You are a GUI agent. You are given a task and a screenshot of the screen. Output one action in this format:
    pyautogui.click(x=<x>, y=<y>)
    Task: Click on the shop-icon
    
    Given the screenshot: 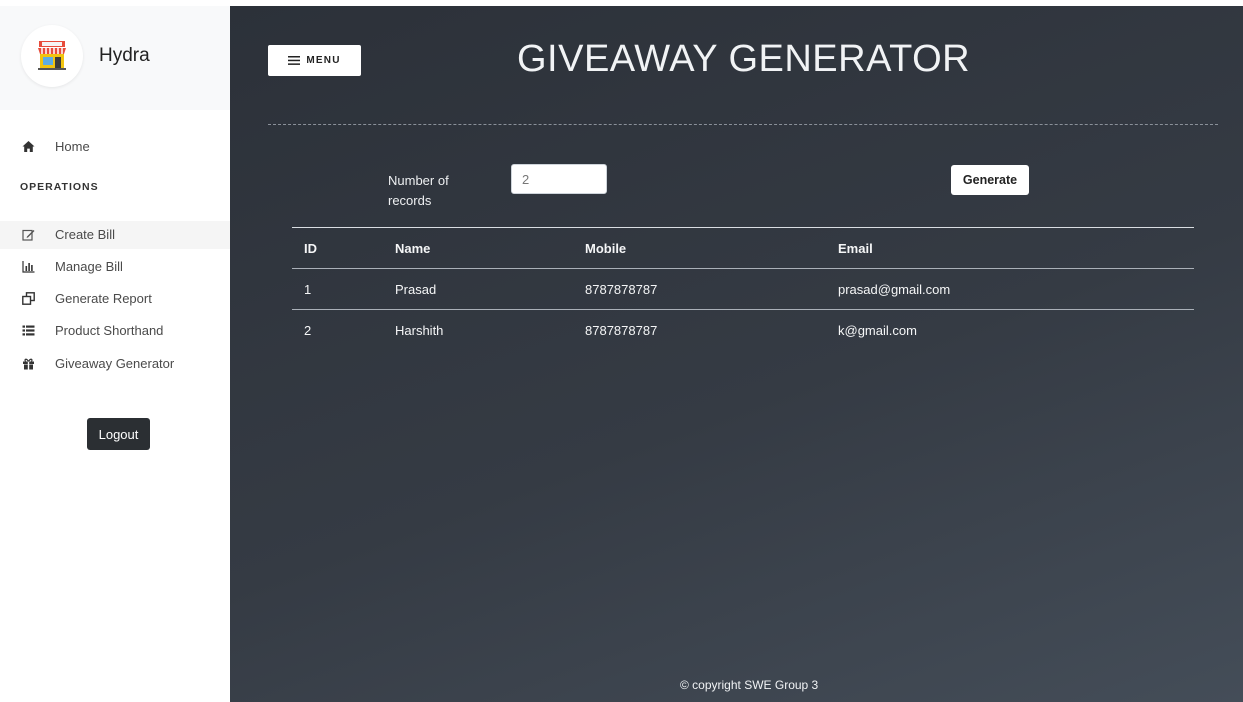 What is the action you would take?
    pyautogui.click(x=52, y=55)
    